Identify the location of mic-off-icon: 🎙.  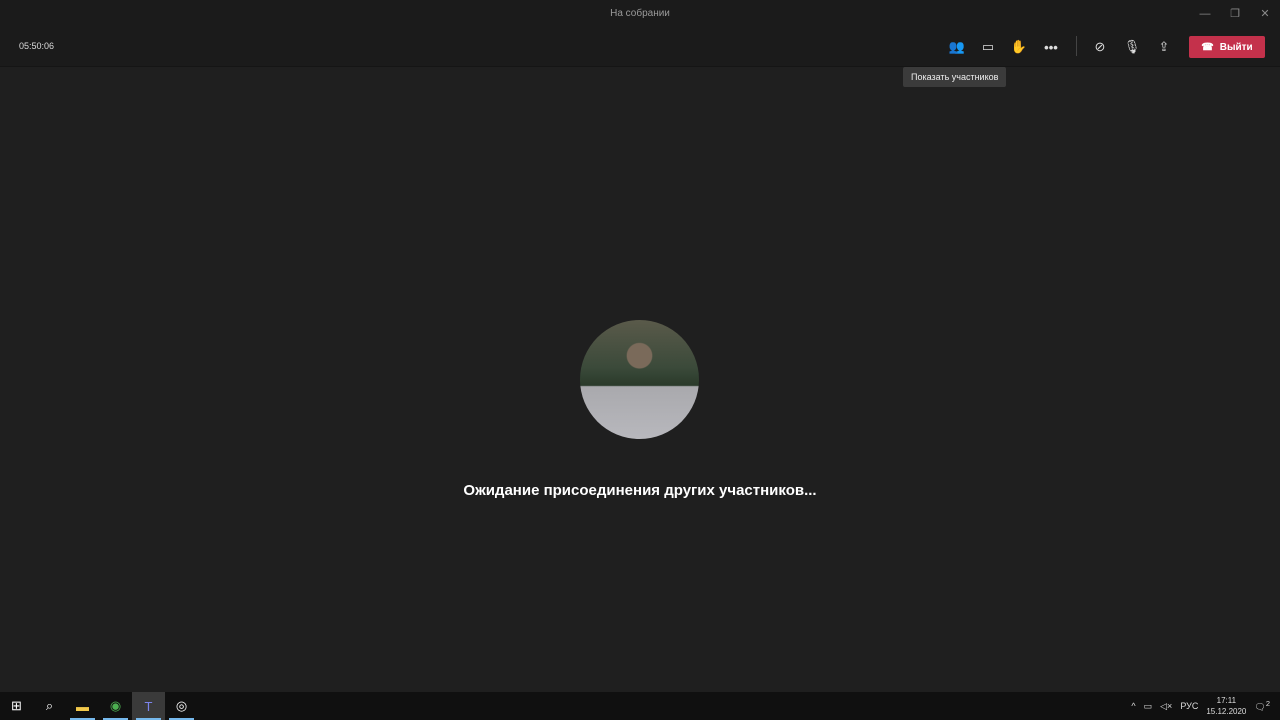
(1132, 47).